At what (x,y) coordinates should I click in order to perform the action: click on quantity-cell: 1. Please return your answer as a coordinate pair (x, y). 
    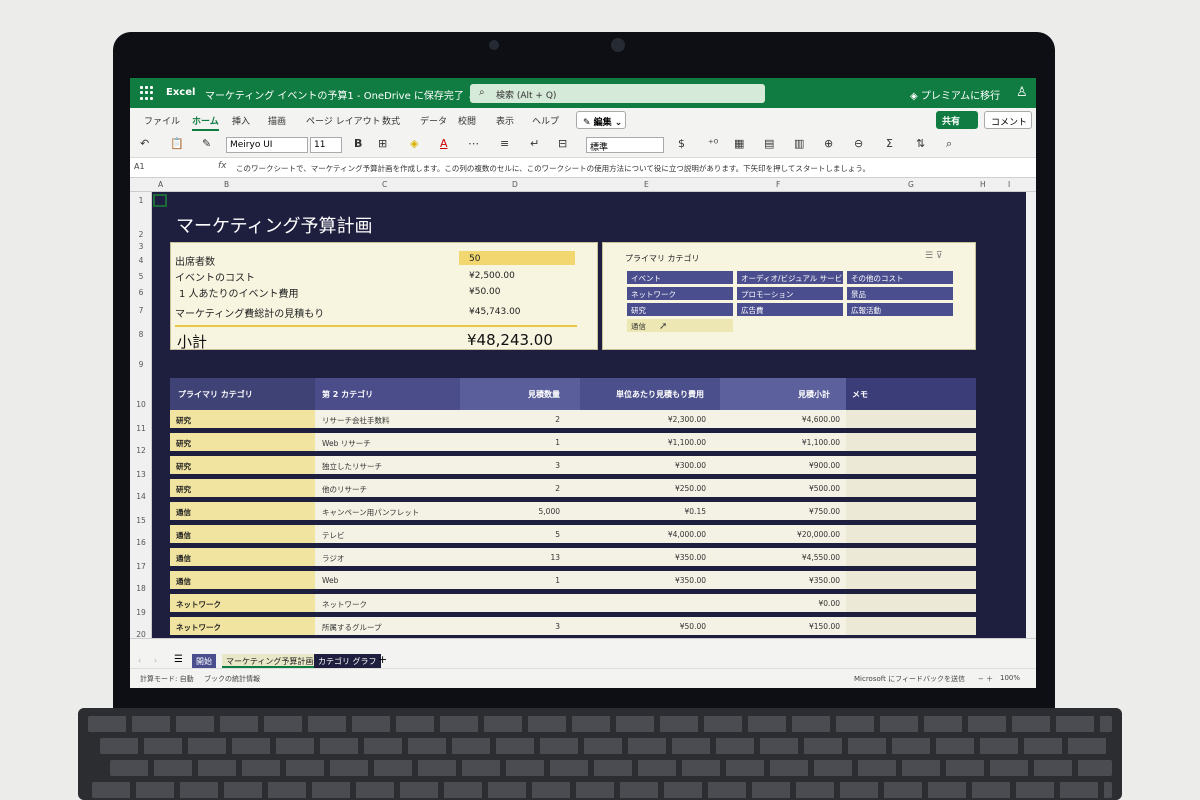
    Looking at the image, I should click on (557, 580).